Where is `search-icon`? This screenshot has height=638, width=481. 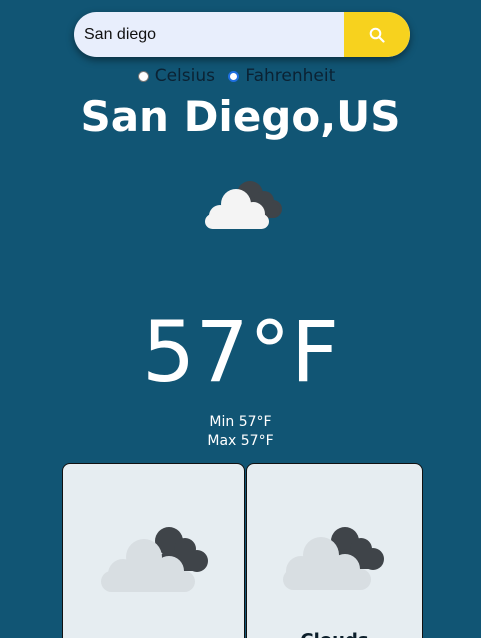 search-icon is located at coordinates (377, 35).